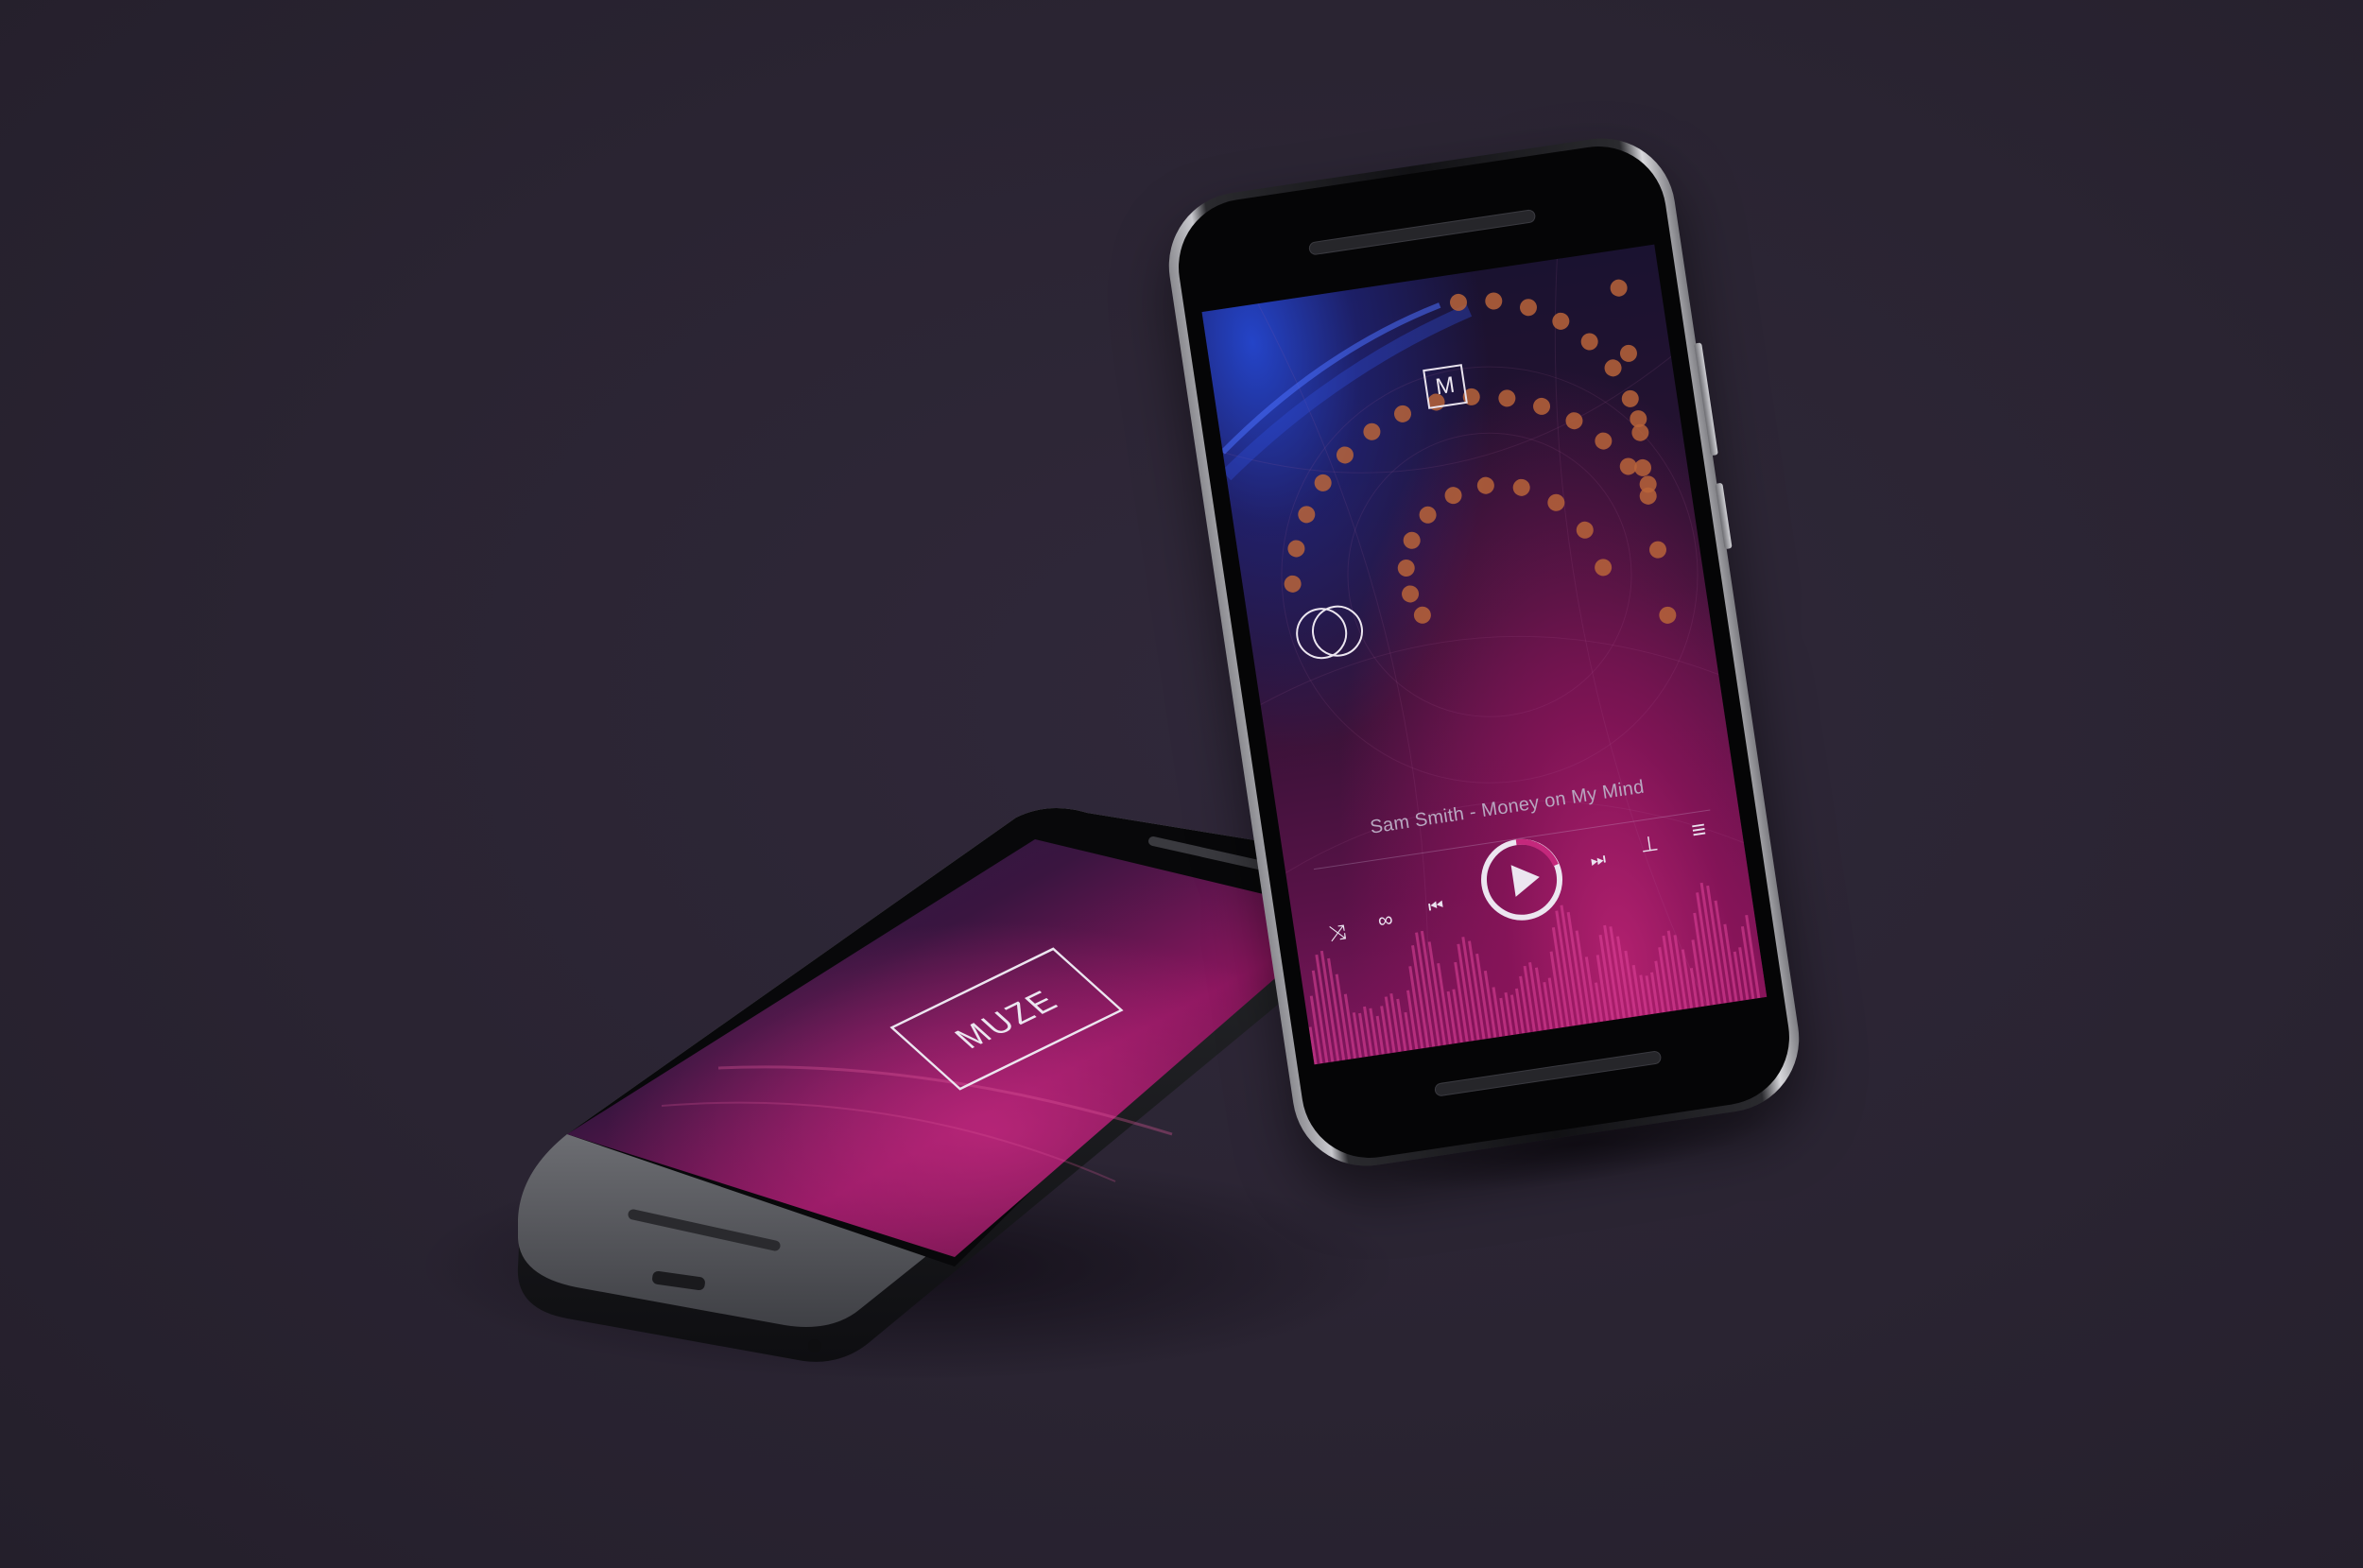  I want to click on download-icon: ⊥, so click(1649, 844).